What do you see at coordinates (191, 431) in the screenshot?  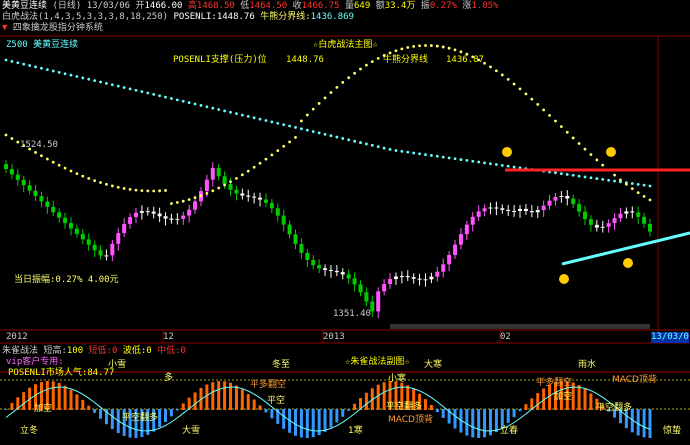 I see `sub-signal-label: 大雪` at bounding box center [191, 431].